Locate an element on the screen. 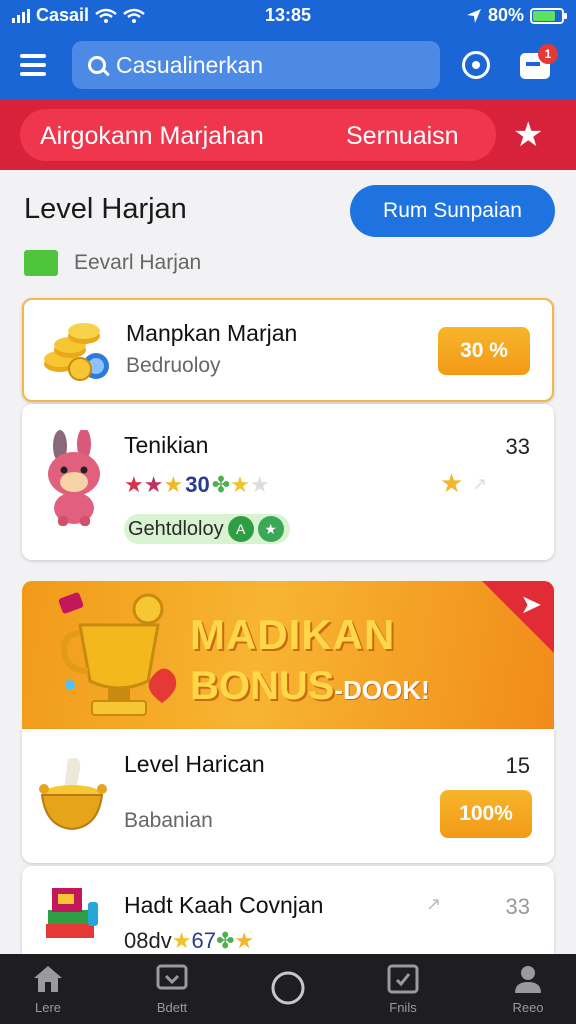 The width and height of the screenshot is (576, 1024). bonus-line1: MADIKAN is located at coordinates (293, 634).